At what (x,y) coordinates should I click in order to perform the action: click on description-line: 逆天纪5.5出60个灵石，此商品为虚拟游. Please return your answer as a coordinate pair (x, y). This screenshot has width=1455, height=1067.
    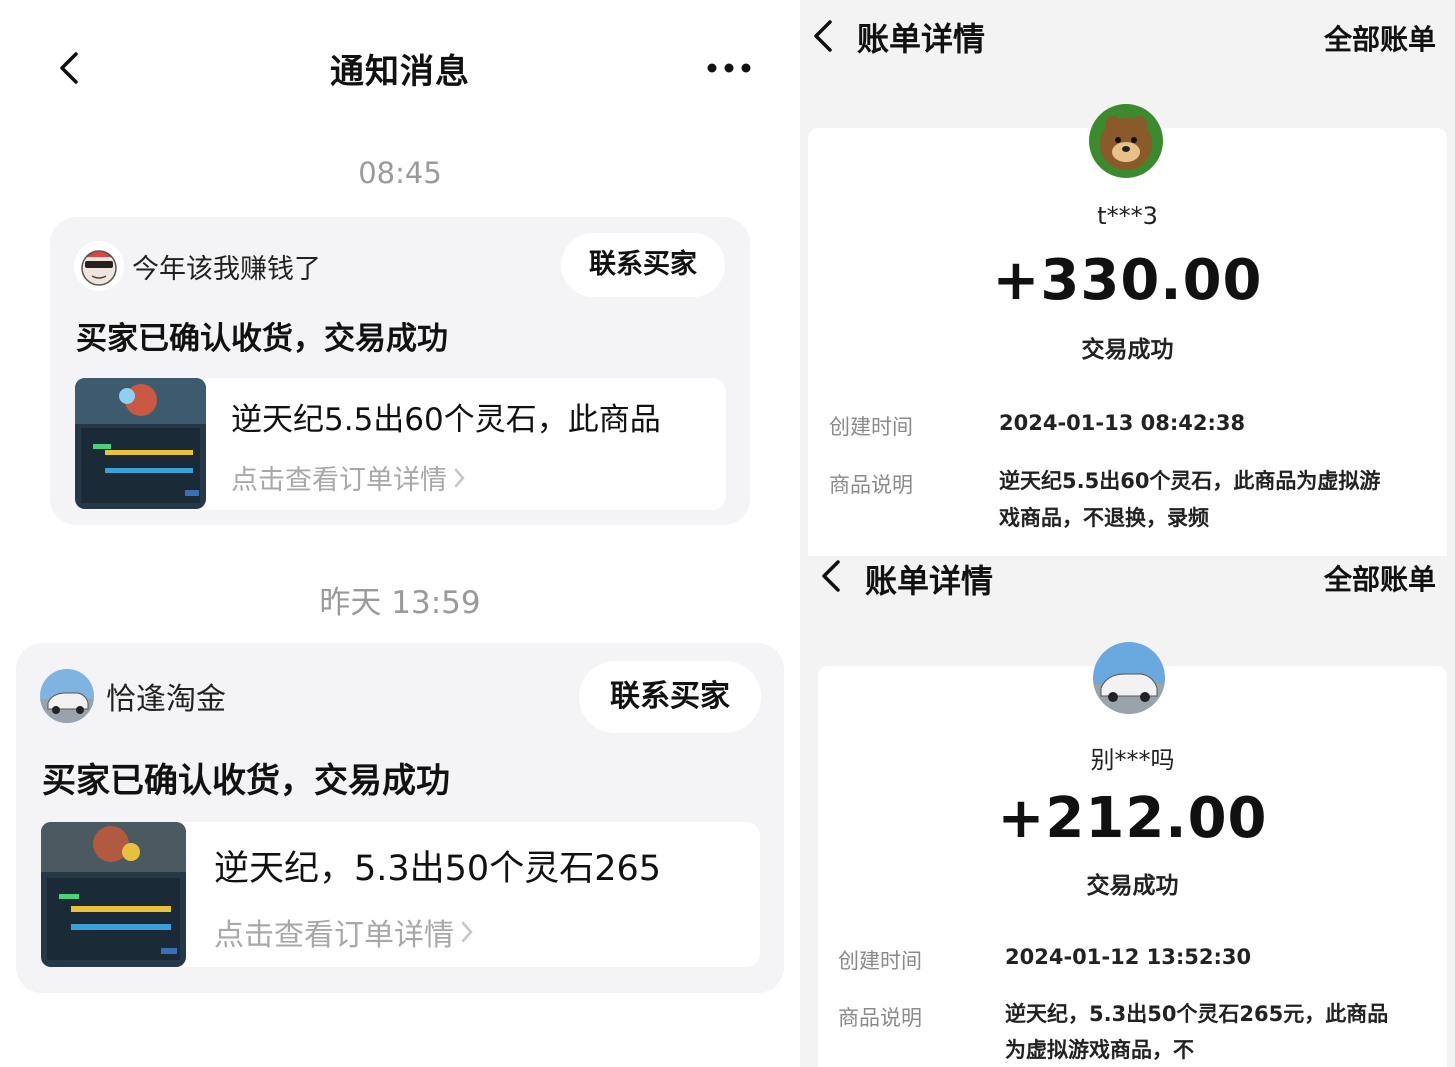
    Looking at the image, I should click on (1190, 481).